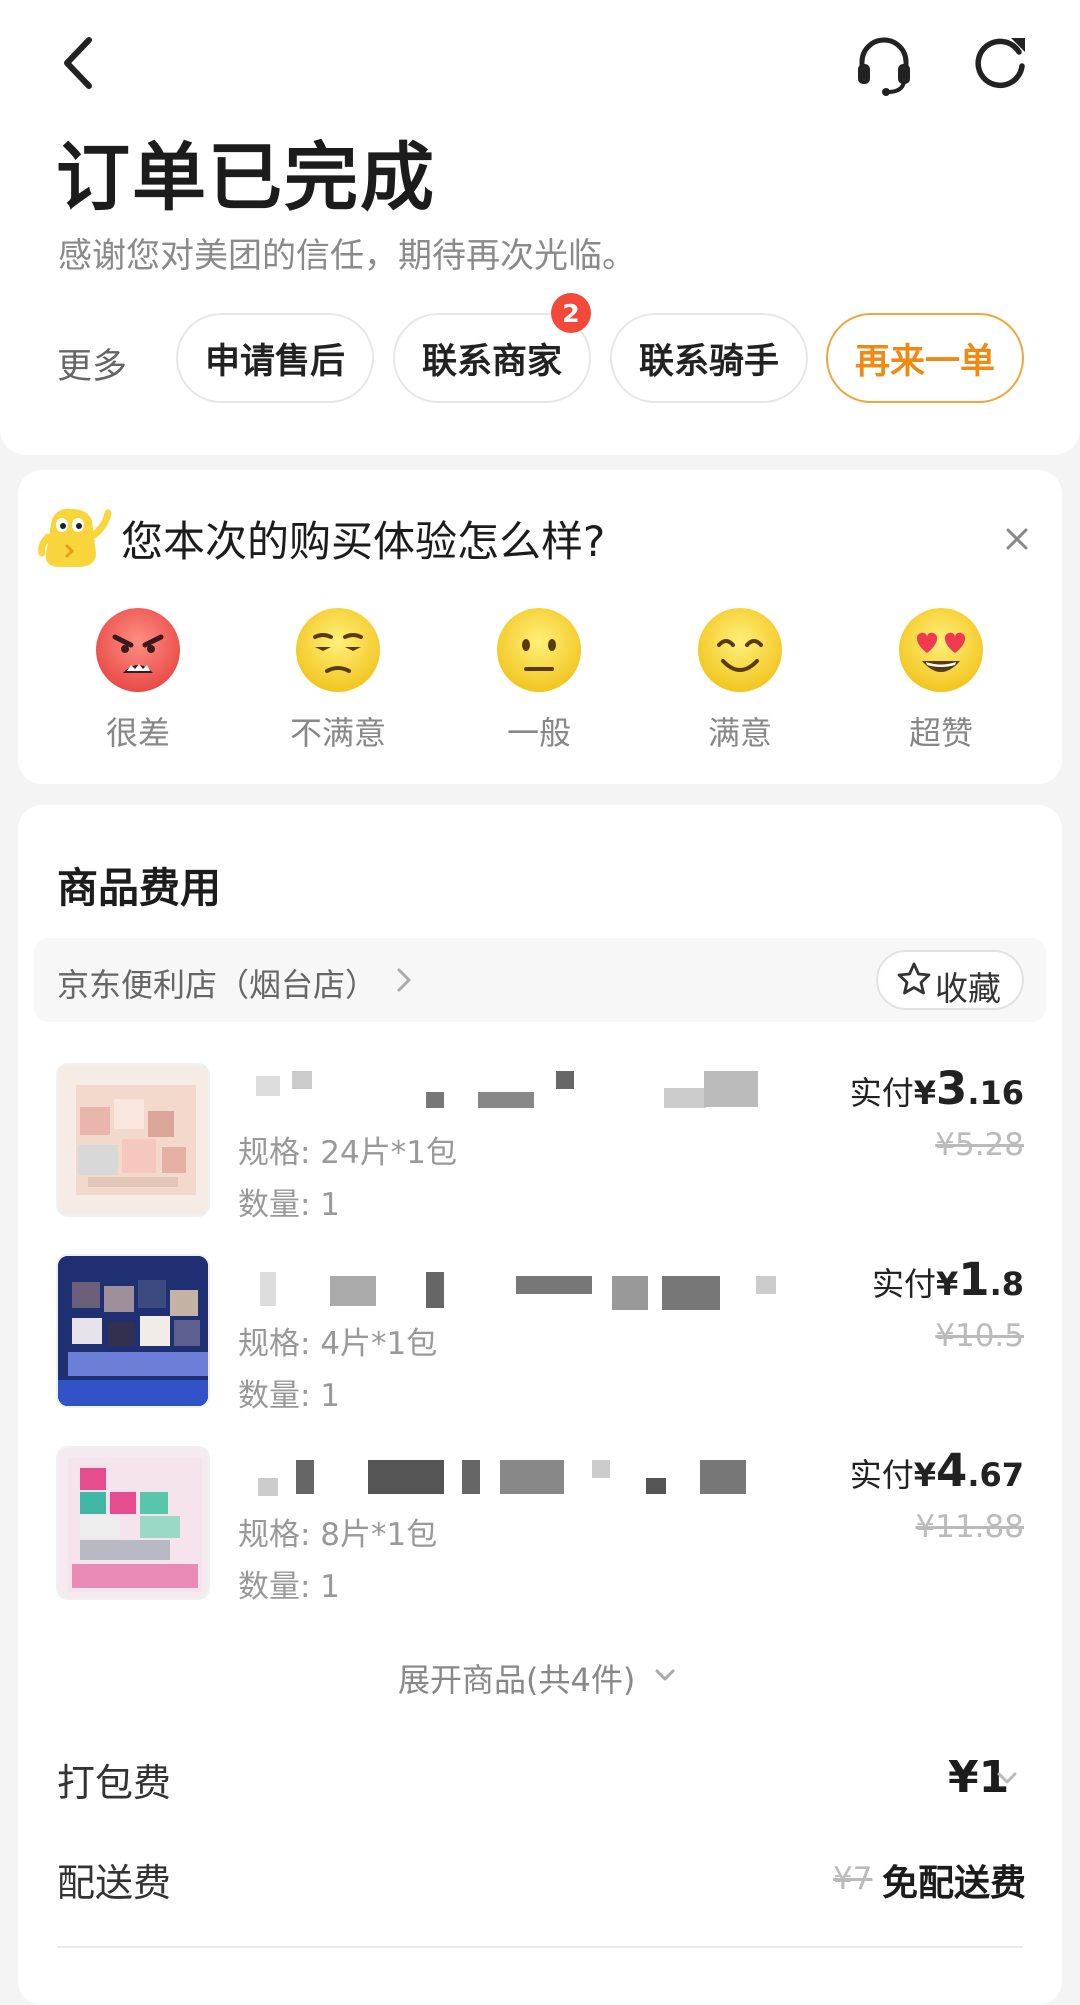  I want to click on item-original-price: ¥5.28, so click(979, 1145).